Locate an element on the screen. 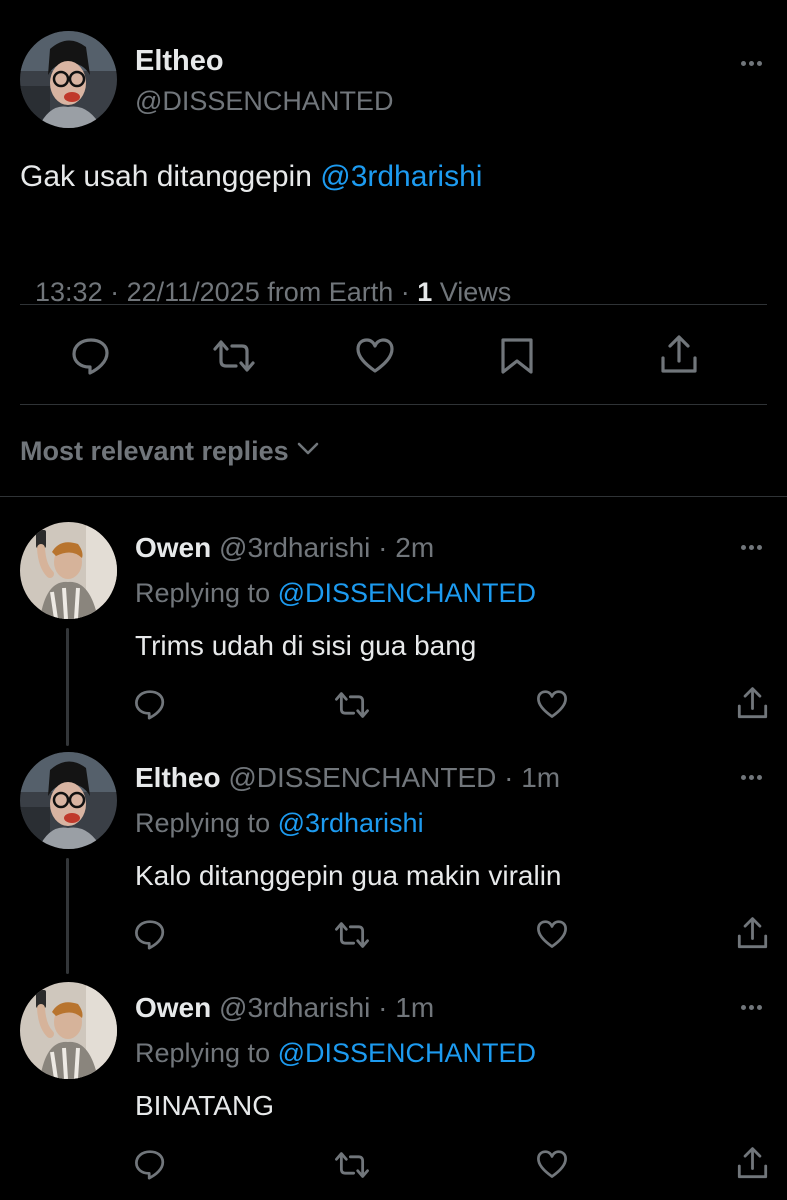 The image size is (787, 1200). bookmark-icon is located at coordinates (517, 356).